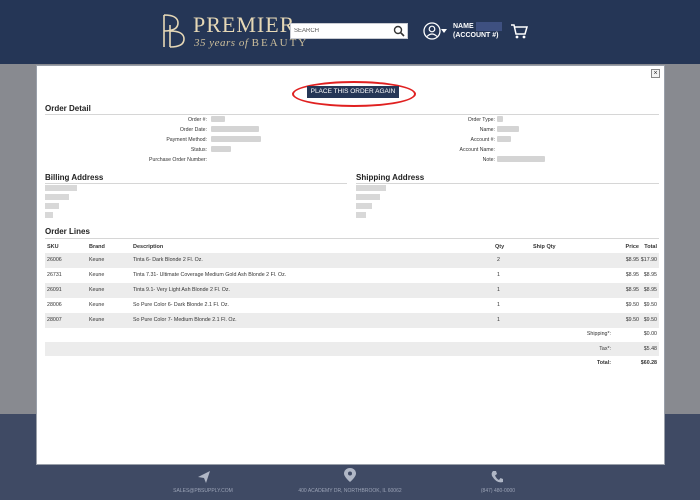  What do you see at coordinates (54, 290) in the screenshot?
I see `cell-sku: 26091` at bounding box center [54, 290].